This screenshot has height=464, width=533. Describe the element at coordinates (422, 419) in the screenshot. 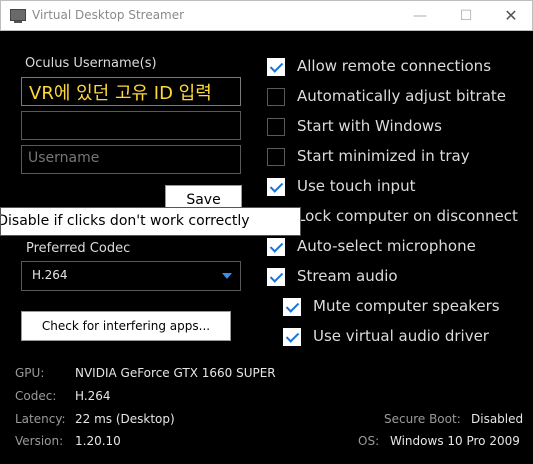

I see `secure-boot-key: Secure Boot:` at that location.